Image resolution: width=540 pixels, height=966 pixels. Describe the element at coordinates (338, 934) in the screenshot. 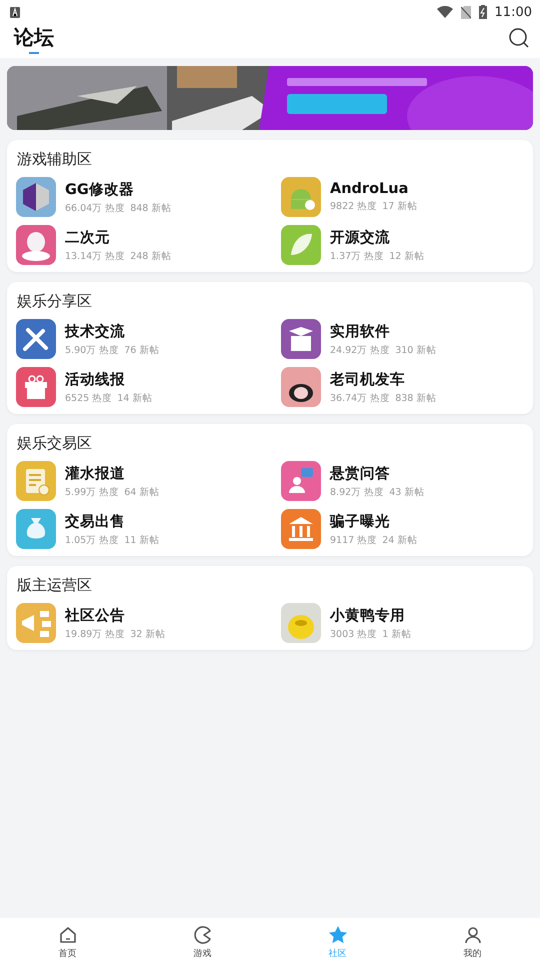

I see `star-icon` at that location.